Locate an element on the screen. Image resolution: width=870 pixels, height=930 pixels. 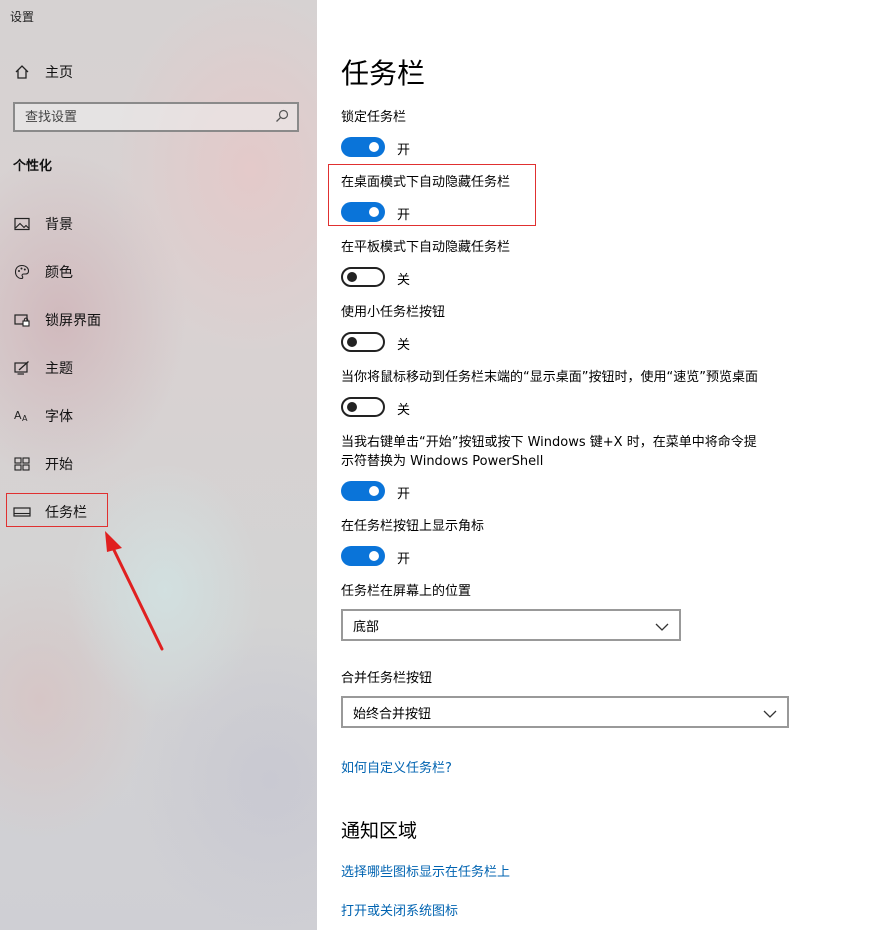
combine-buttons-dropdown: 始终合并按钮 is located at coordinates (565, 712).